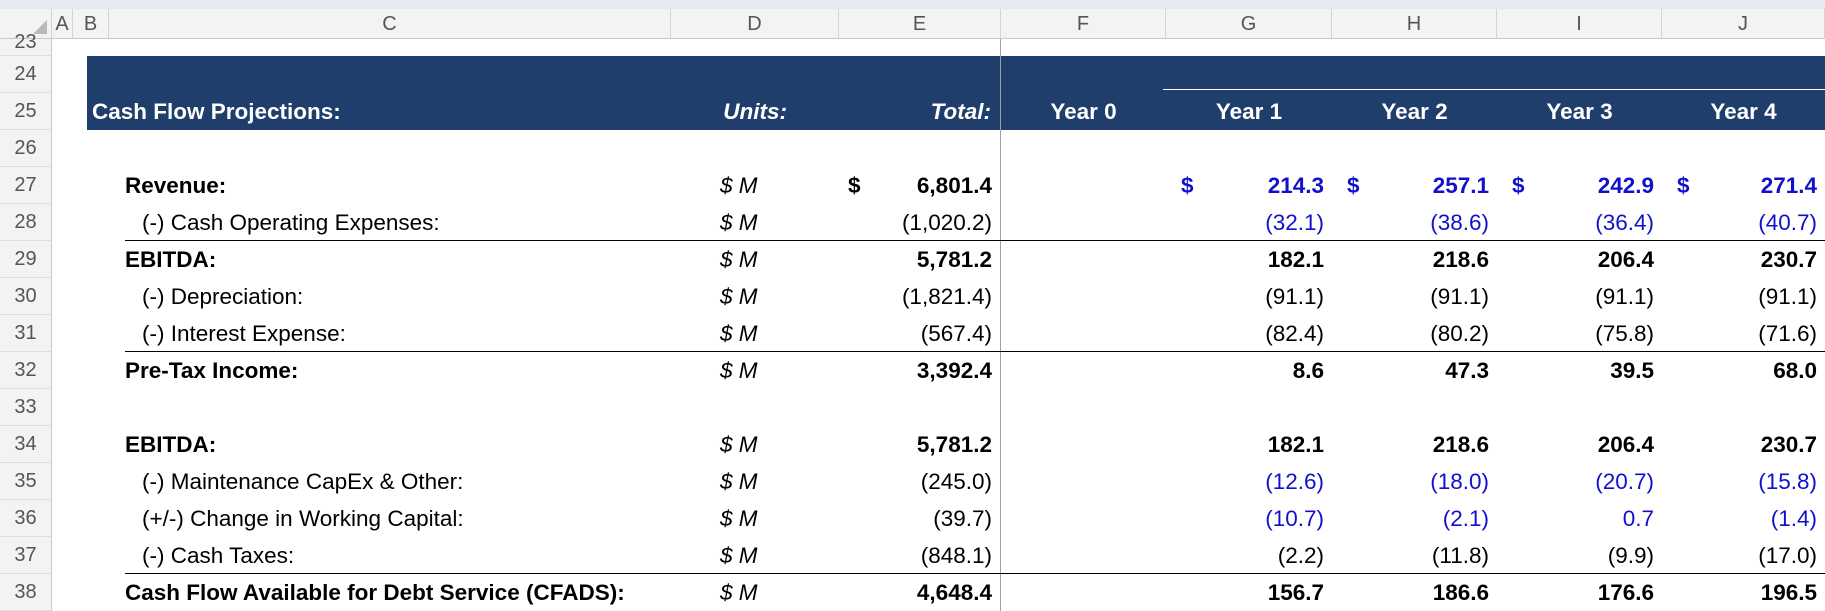  Describe the element at coordinates (222, 296) in the screenshot. I see `row-label: (-) Depreciation:` at that location.